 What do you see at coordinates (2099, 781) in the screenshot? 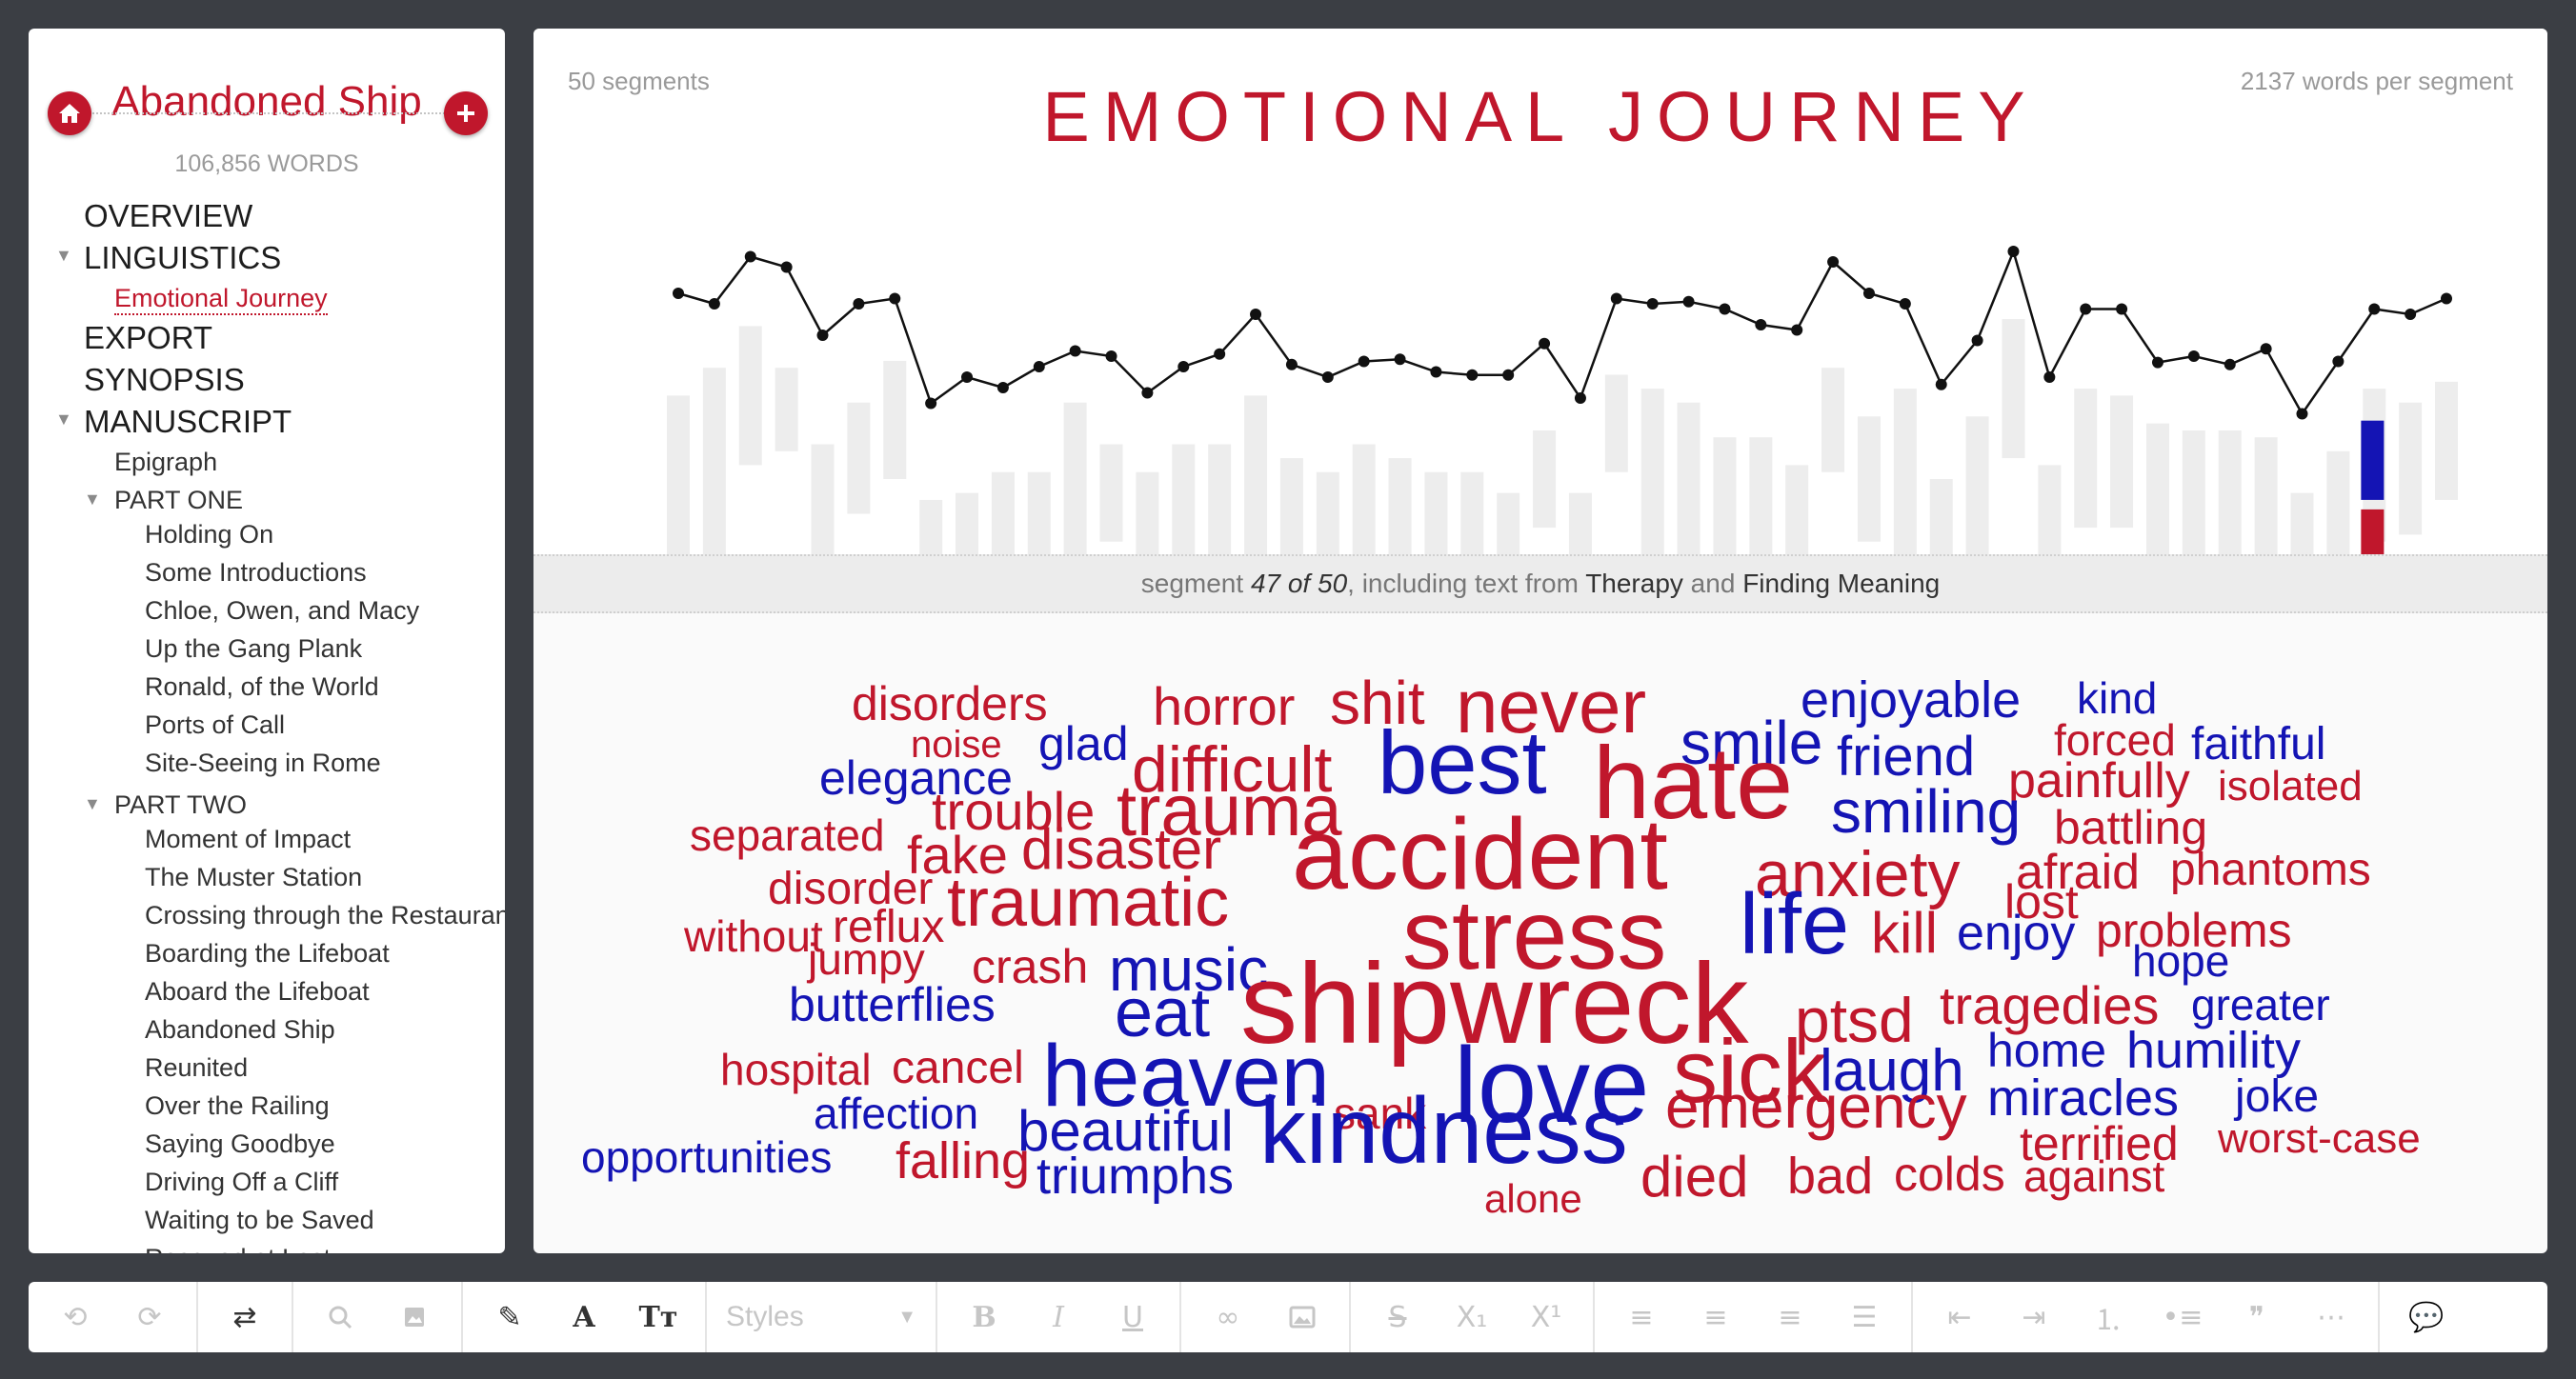
I see `cloud-word: painfully` at bounding box center [2099, 781].